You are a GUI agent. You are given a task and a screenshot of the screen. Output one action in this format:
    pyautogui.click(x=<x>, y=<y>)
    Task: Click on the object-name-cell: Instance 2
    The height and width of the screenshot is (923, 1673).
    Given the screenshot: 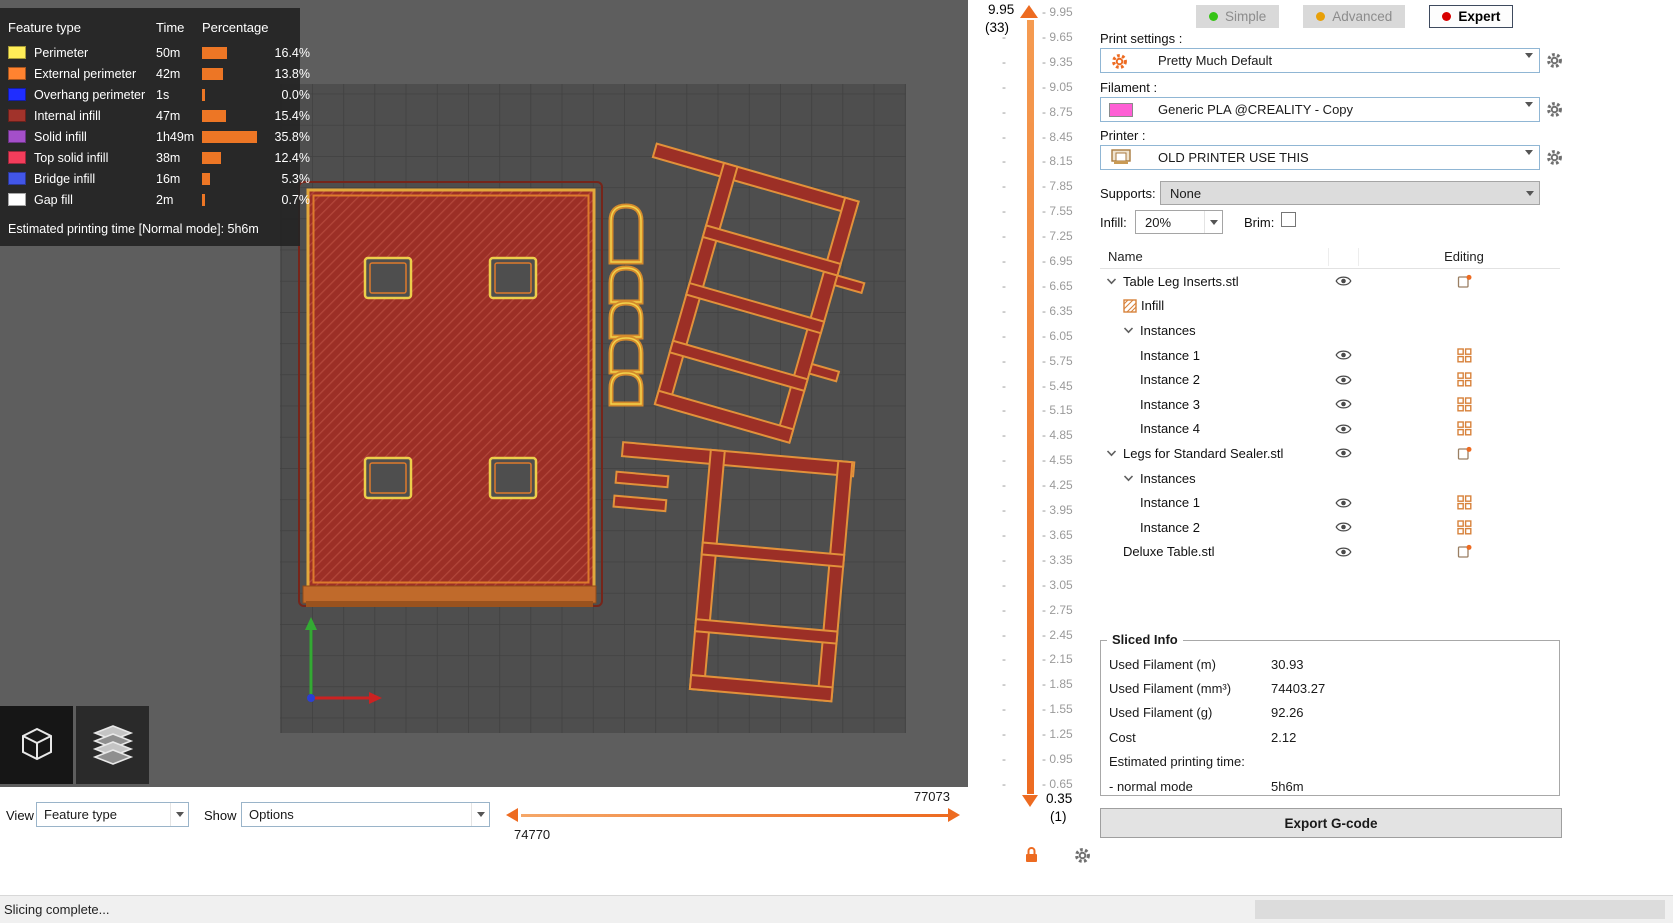 What is the action you would take?
    pyautogui.click(x=1214, y=527)
    